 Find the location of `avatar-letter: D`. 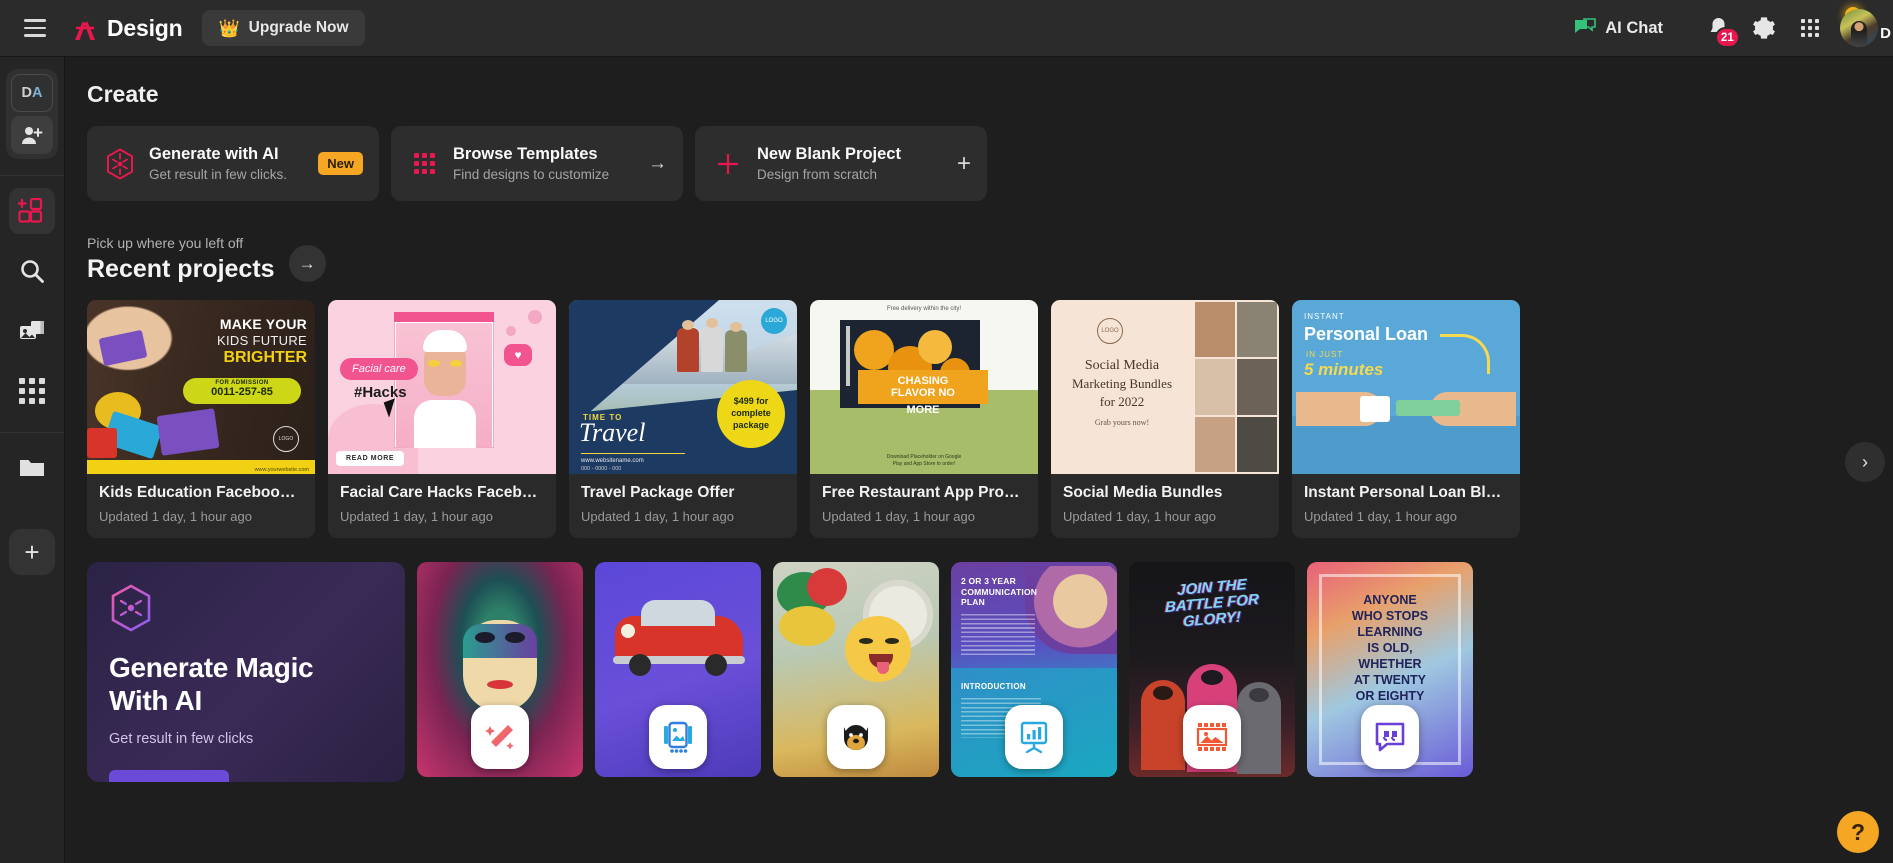

avatar-letter: D is located at coordinates (1885, 33).